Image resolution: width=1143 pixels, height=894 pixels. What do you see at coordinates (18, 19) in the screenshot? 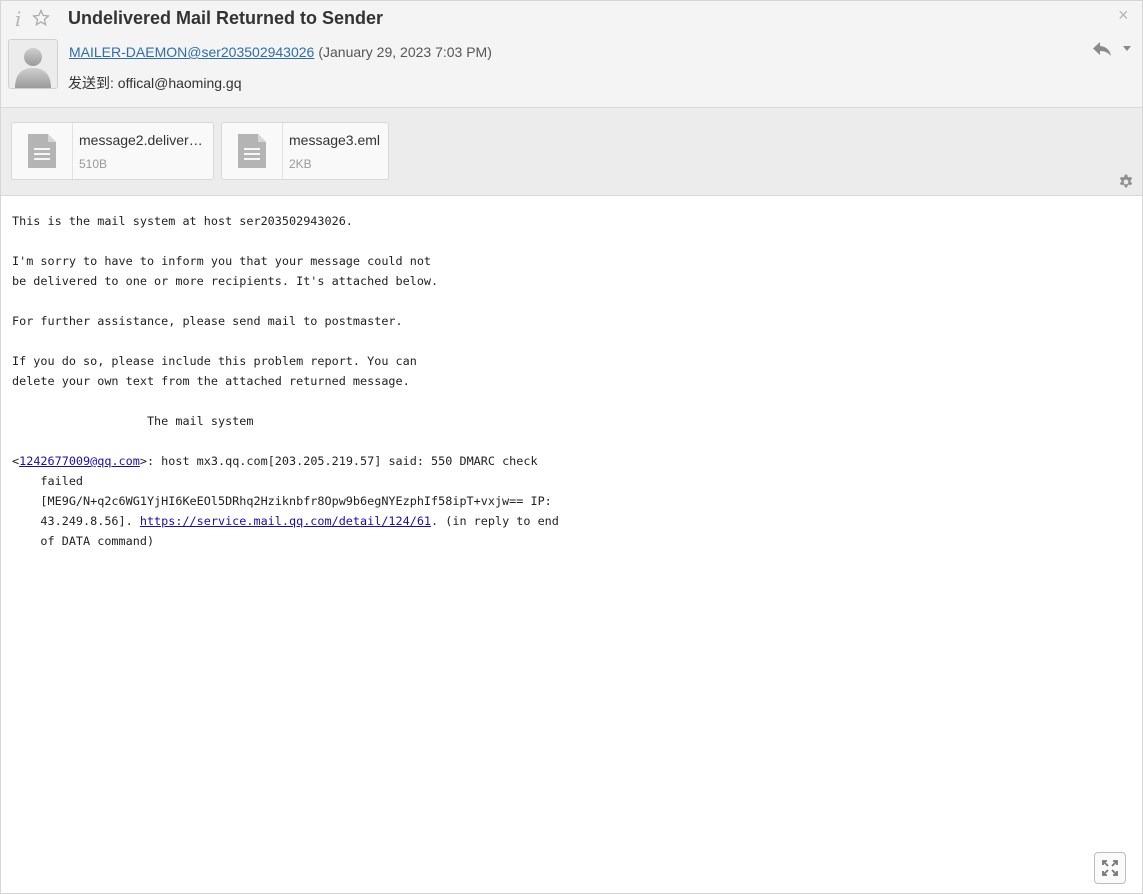
I see `info-icon: i` at bounding box center [18, 19].